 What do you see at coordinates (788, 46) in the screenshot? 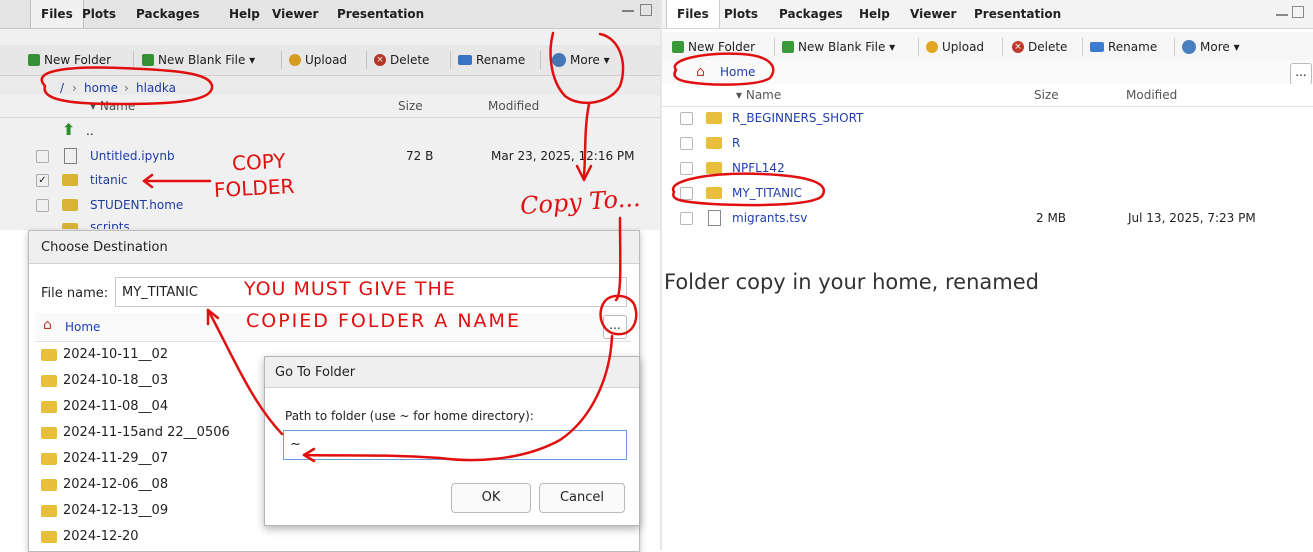
I see `new-file-icon` at bounding box center [788, 46].